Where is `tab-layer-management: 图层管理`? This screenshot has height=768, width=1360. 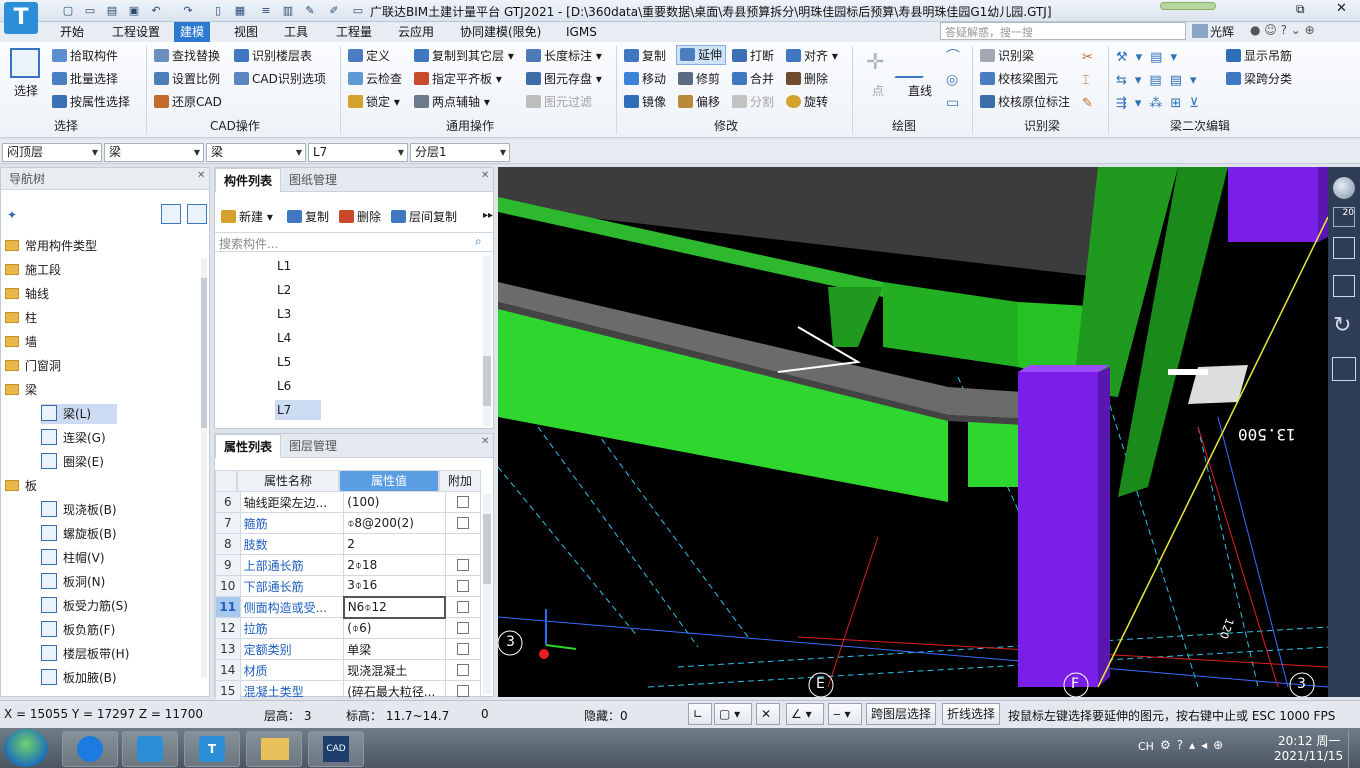 tab-layer-management: 图层管理 is located at coordinates (313, 446).